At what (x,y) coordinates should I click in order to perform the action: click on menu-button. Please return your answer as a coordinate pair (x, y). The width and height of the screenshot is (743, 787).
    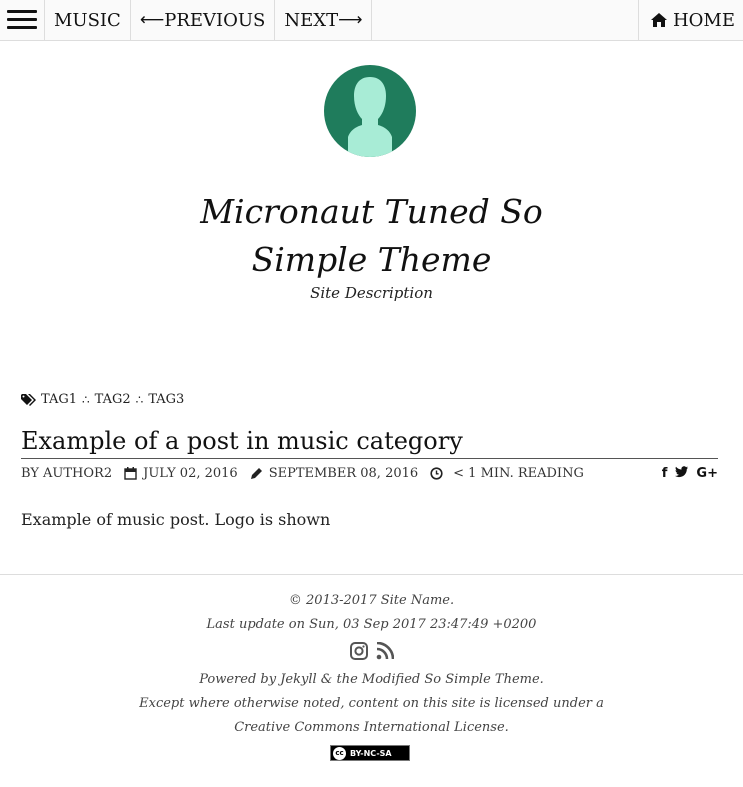
    Looking at the image, I should click on (22, 20).